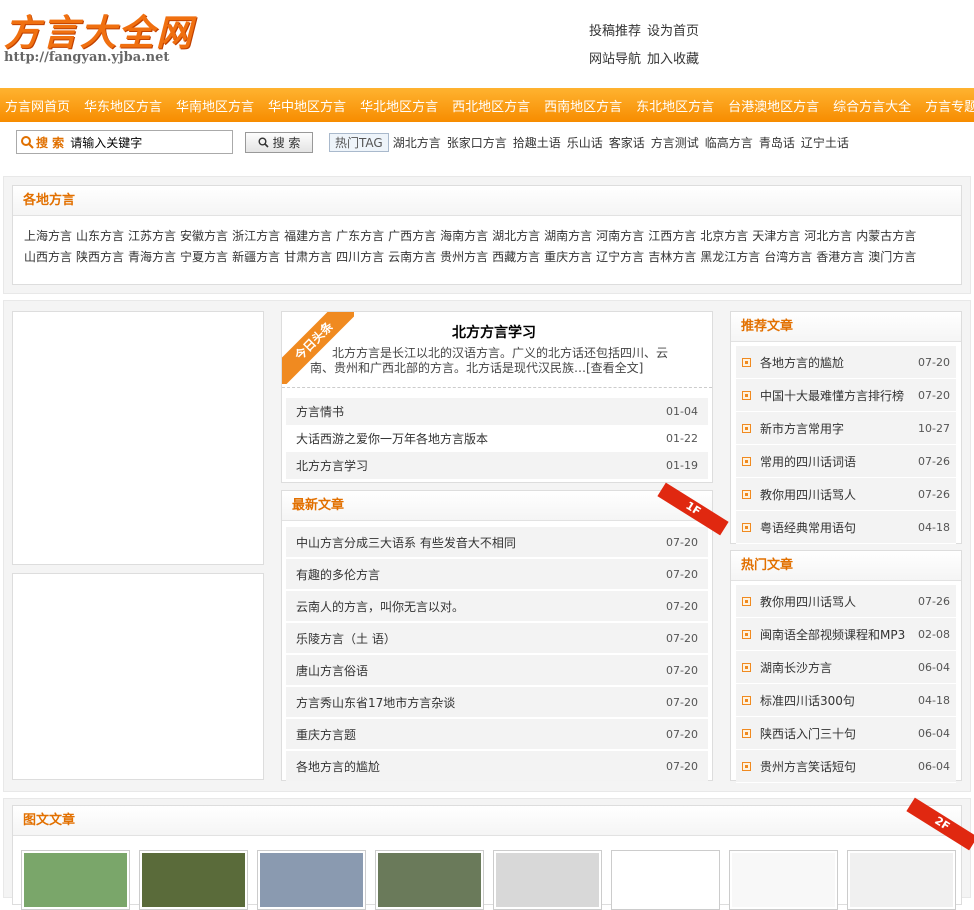  What do you see at coordinates (399, 105) in the screenshot?
I see `nav-item-4: 华北地区方言` at bounding box center [399, 105].